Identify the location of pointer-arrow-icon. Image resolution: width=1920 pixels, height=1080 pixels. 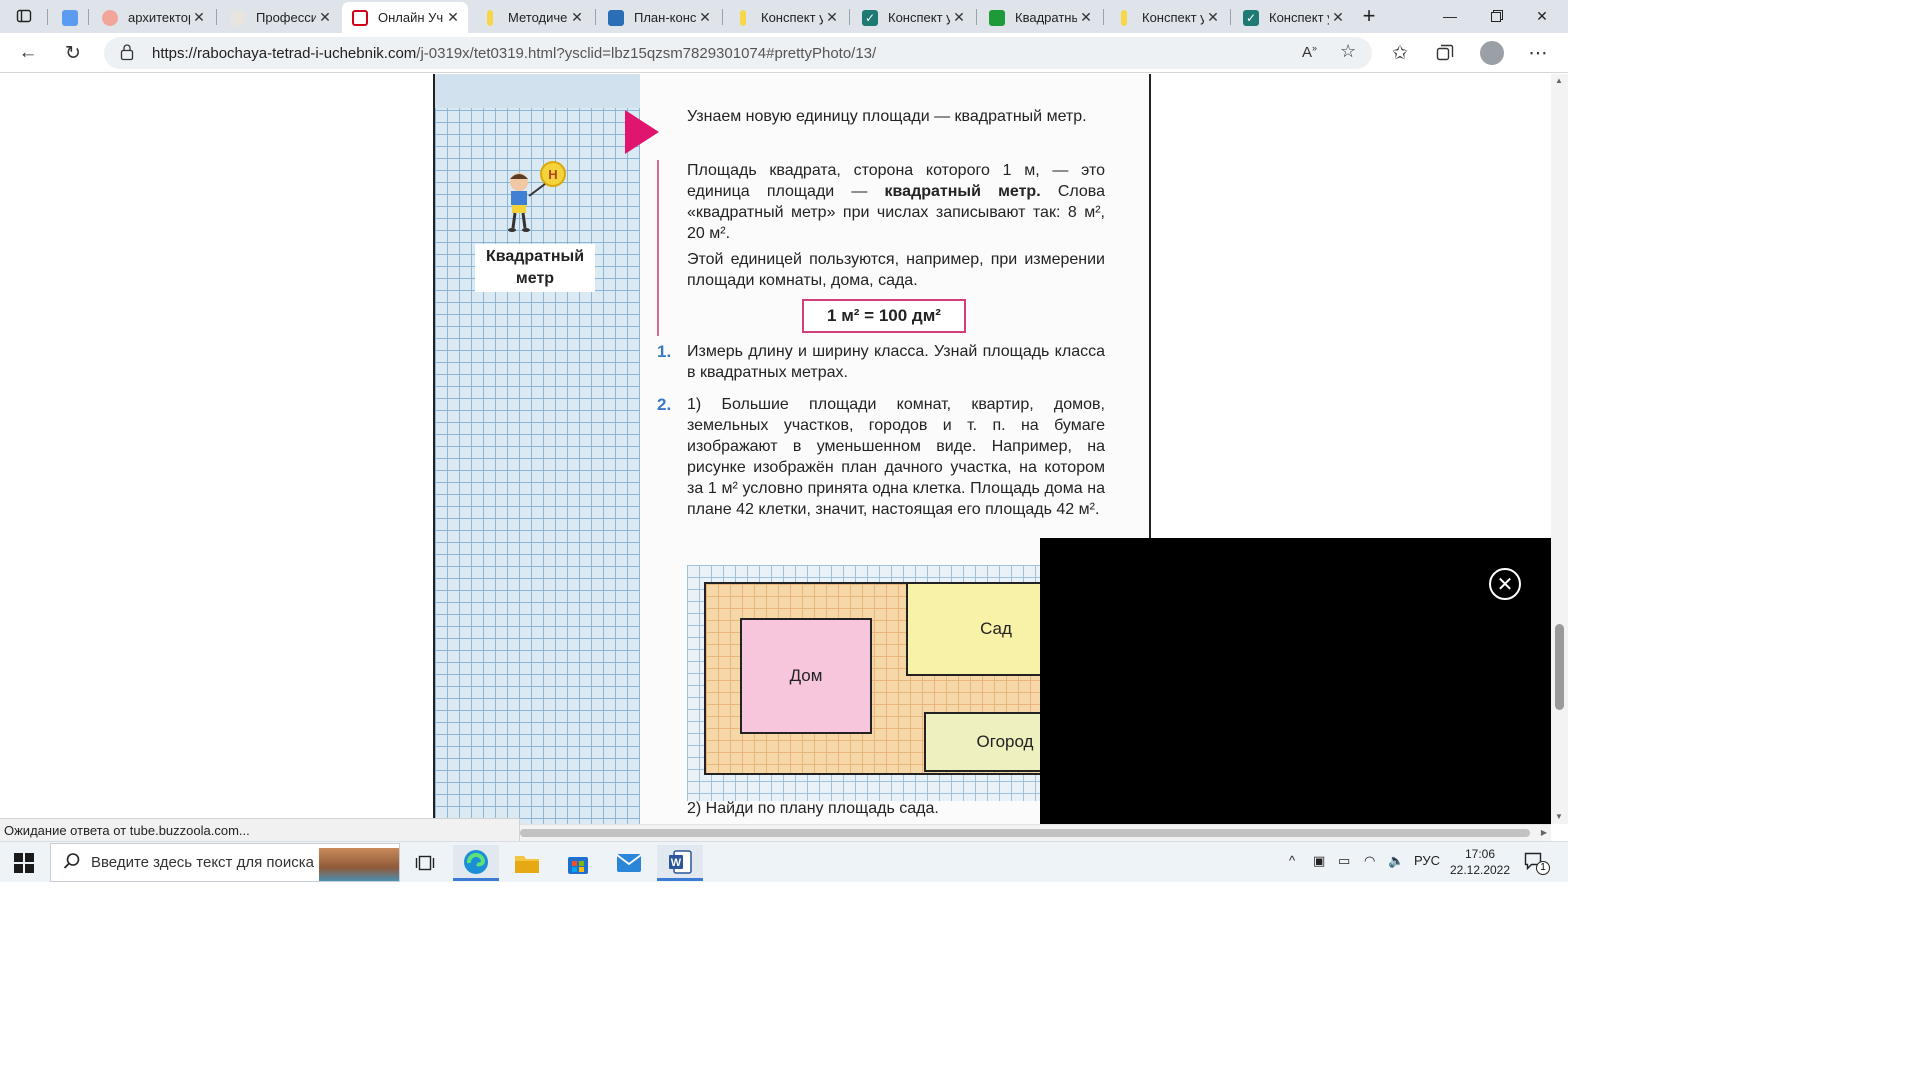
(642, 132).